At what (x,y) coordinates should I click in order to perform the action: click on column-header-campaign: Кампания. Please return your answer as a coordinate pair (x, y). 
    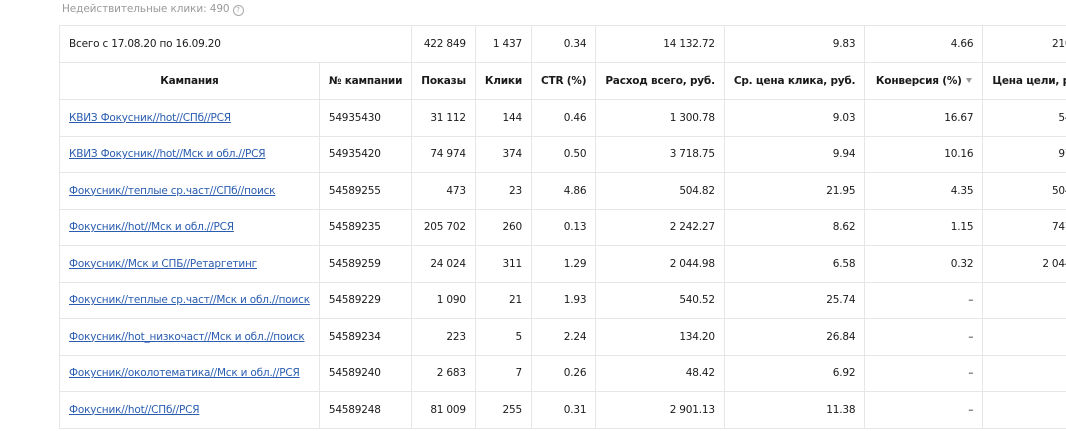
    Looking at the image, I should click on (189, 81).